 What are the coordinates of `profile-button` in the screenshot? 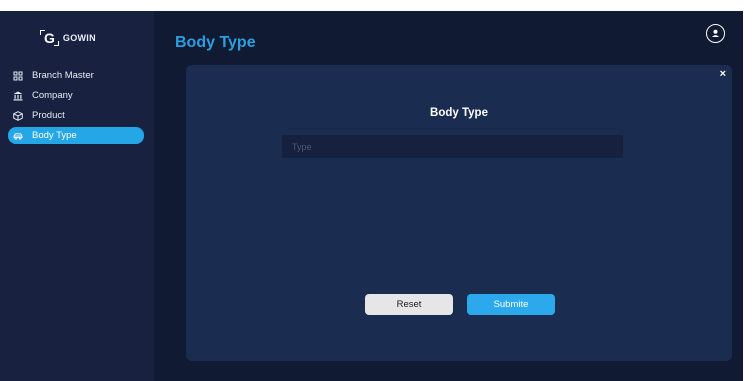 It's located at (715, 33).